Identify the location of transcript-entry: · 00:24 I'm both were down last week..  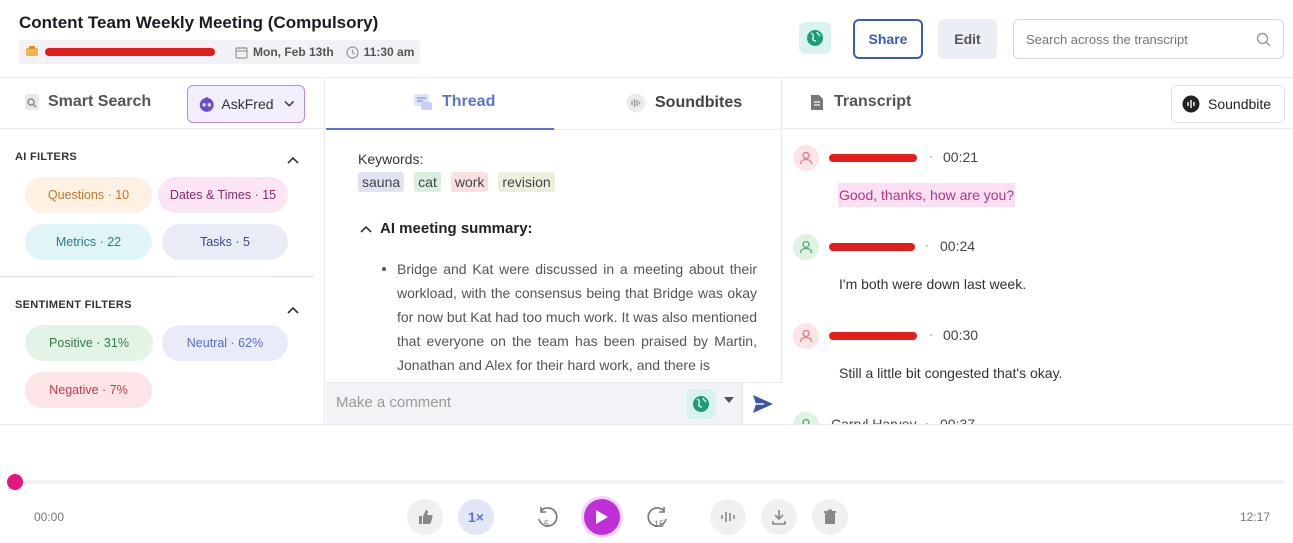
(1038, 278).